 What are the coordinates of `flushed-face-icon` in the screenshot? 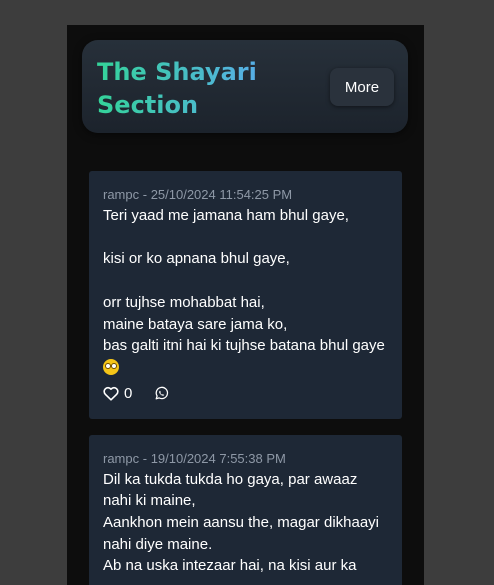 It's located at (111, 366).